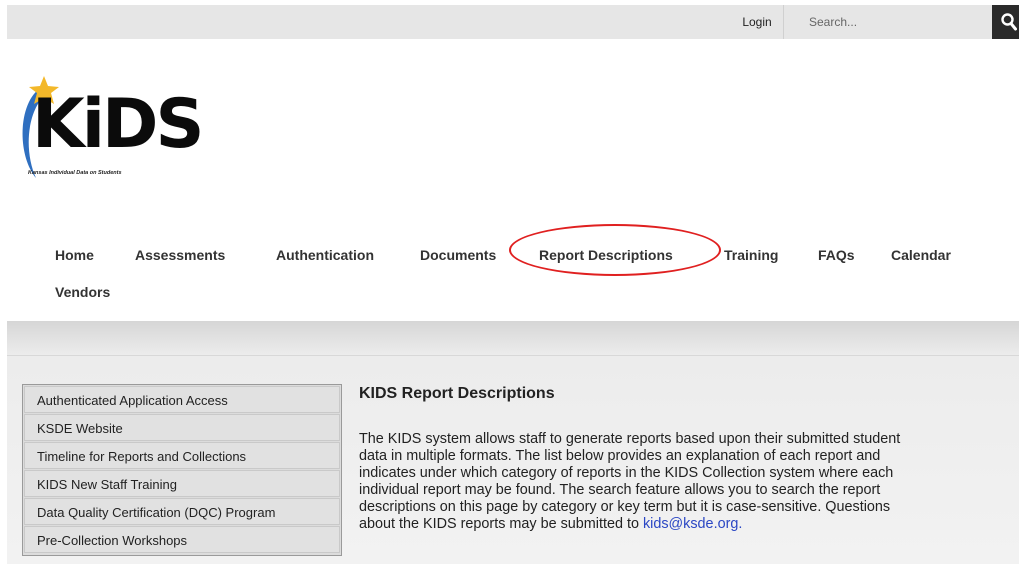 Image resolution: width=1019 pixels, height=564 pixels. I want to click on email-link: kids@ksde.org, so click(690, 524).